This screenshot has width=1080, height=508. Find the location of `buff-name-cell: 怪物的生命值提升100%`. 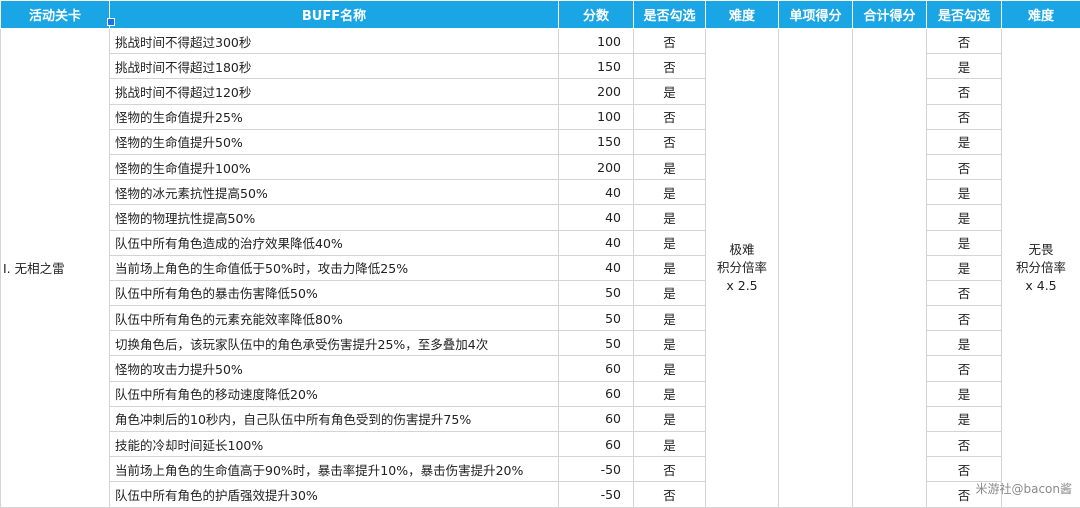

buff-name-cell: 怪物的生命值提升100% is located at coordinates (334, 166).